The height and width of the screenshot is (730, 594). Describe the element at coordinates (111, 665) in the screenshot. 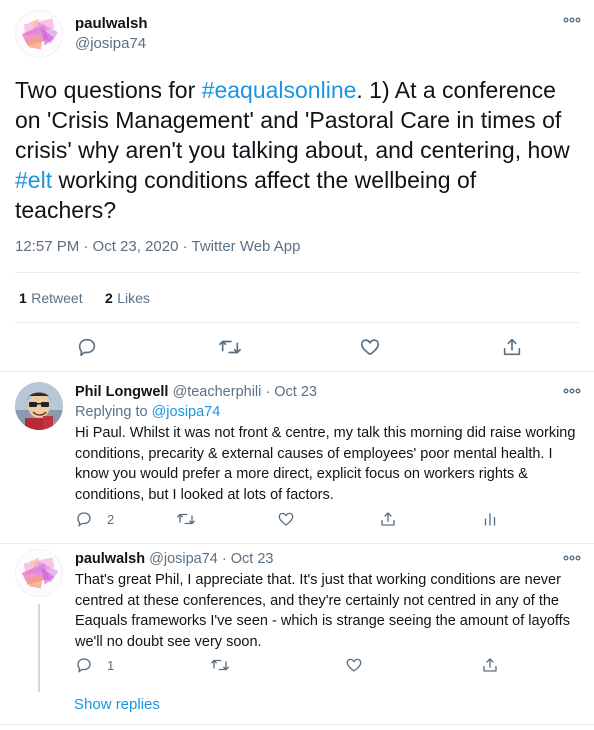

I see `reply-count: 1` at that location.